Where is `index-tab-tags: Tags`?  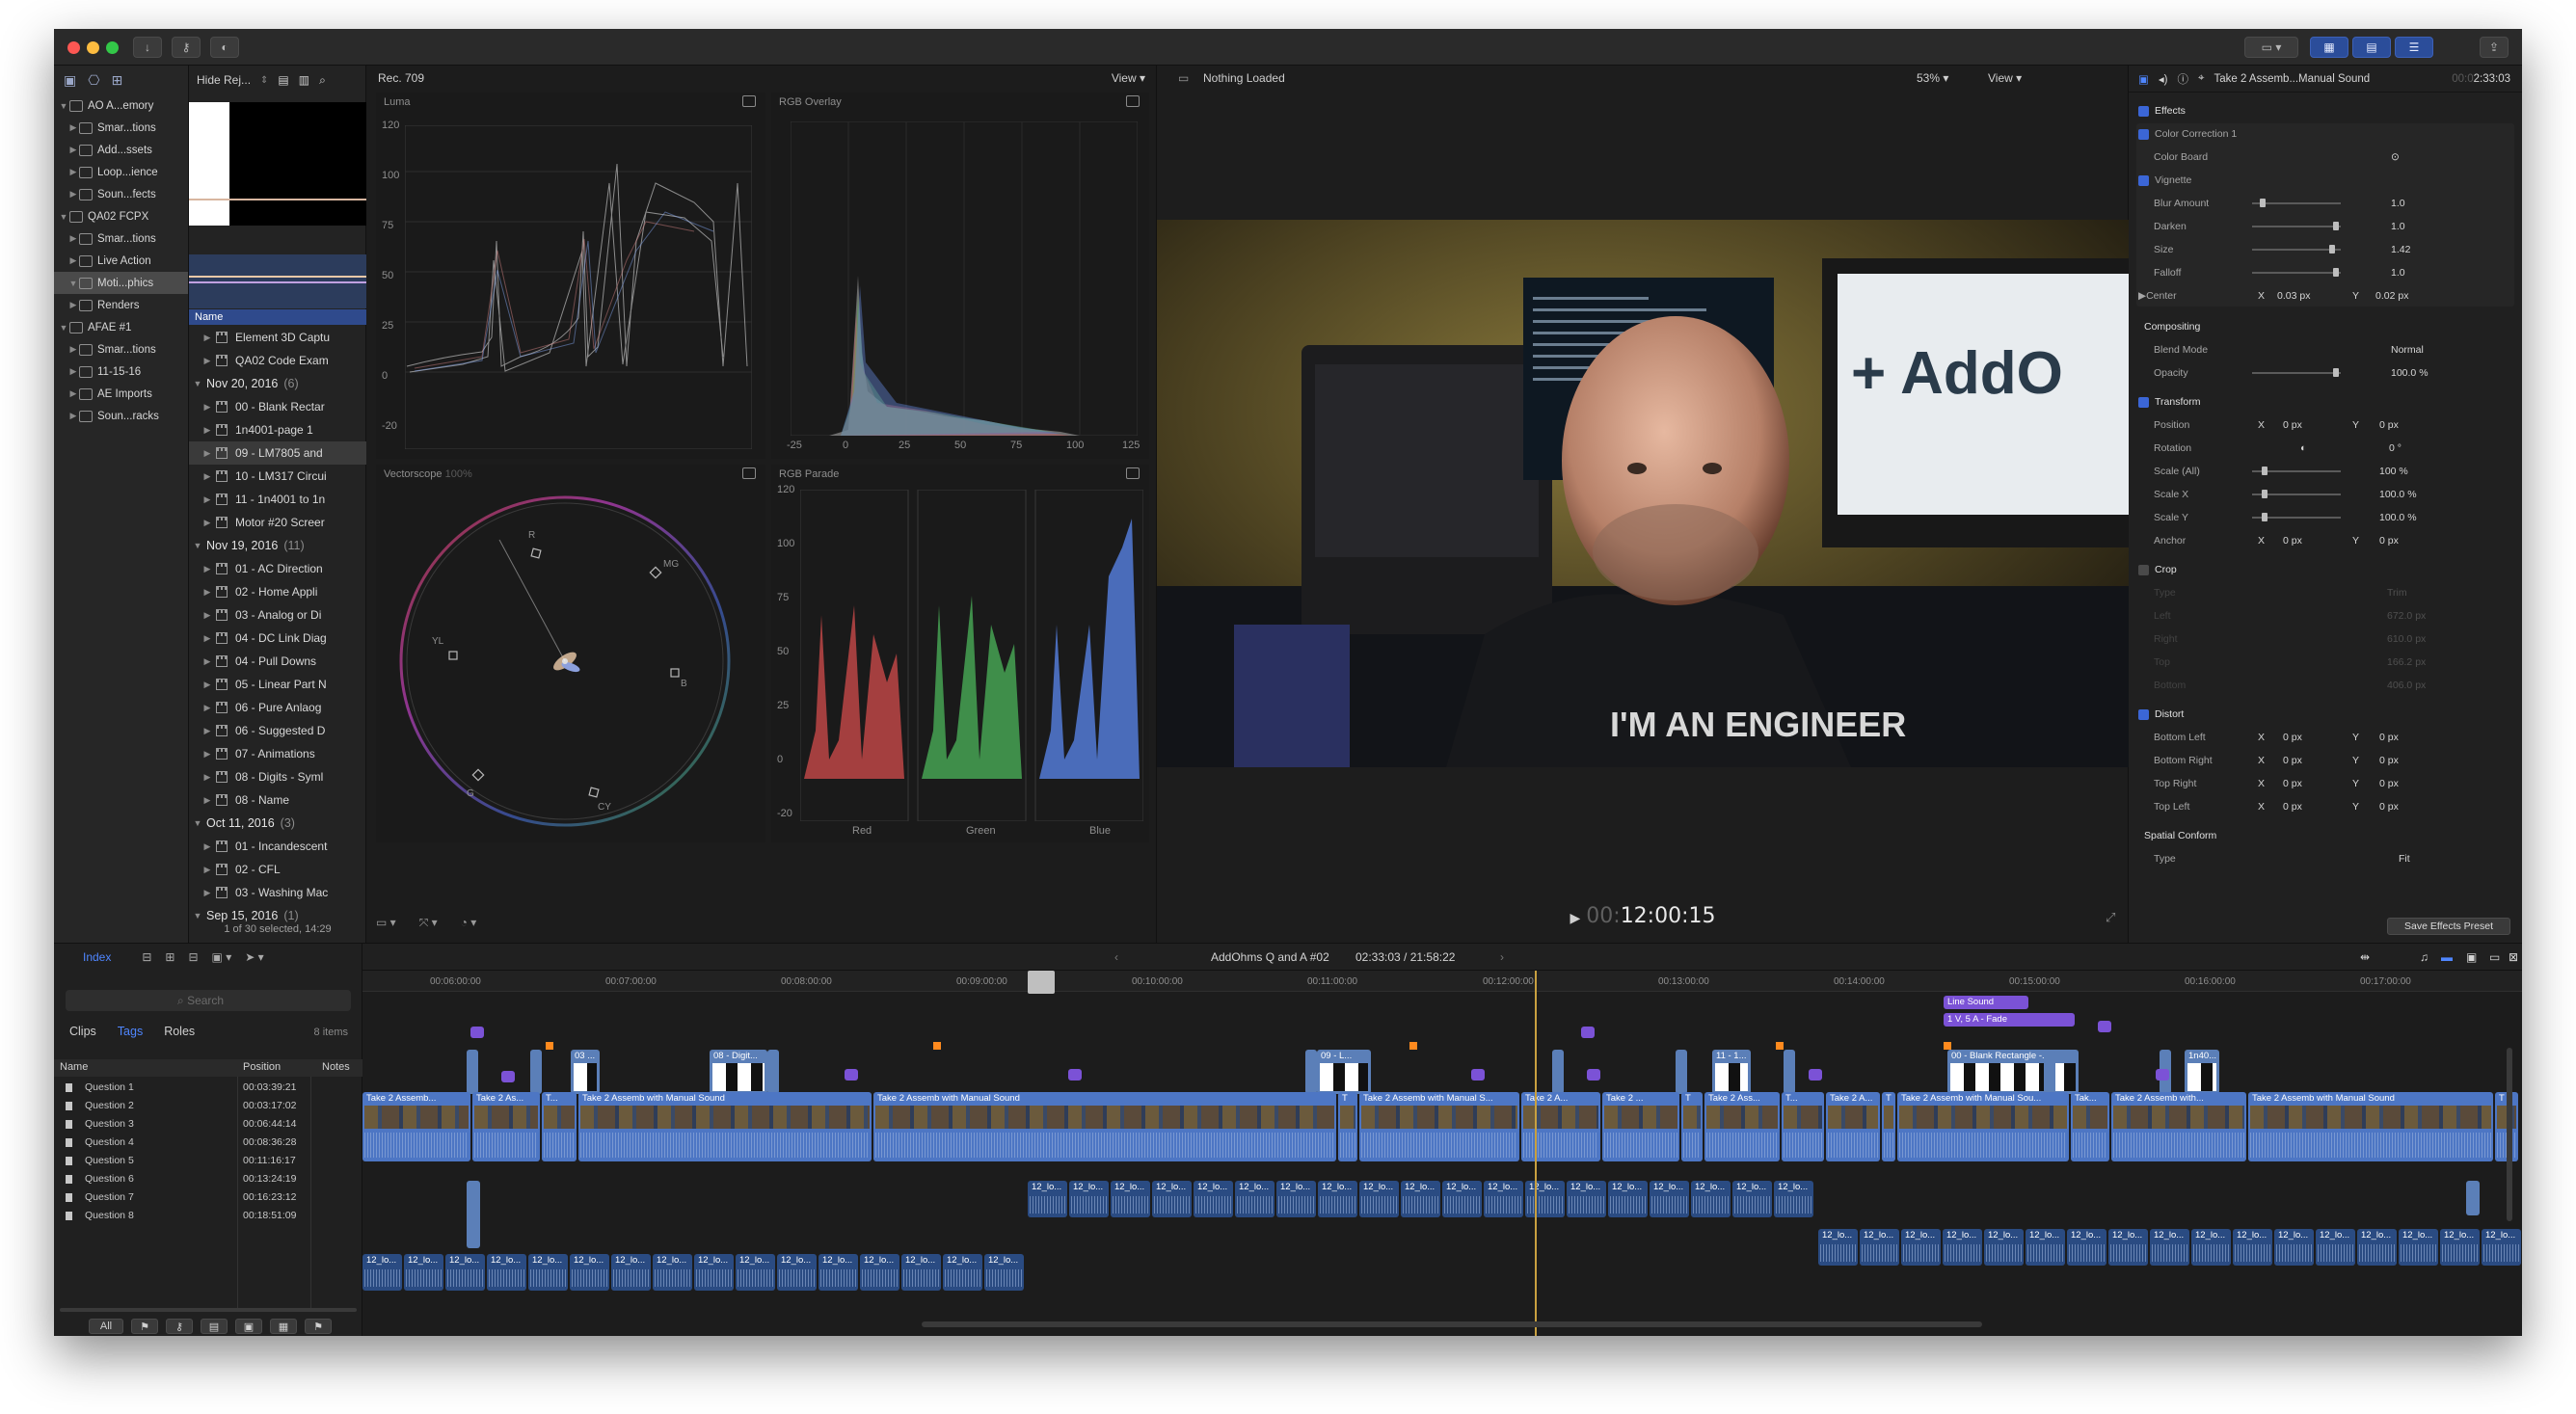
index-tab-tags: Tags is located at coordinates (131, 1031).